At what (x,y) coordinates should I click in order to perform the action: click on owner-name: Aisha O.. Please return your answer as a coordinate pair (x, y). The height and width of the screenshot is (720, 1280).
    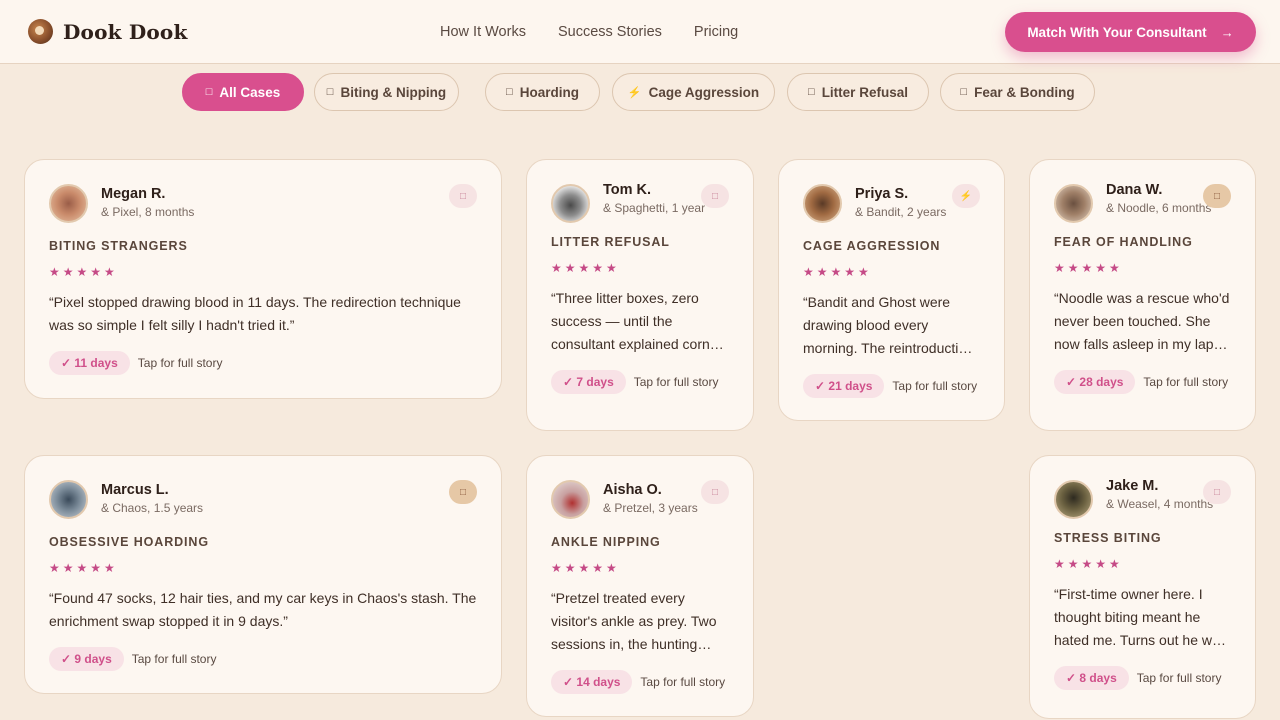
    Looking at the image, I should click on (632, 490).